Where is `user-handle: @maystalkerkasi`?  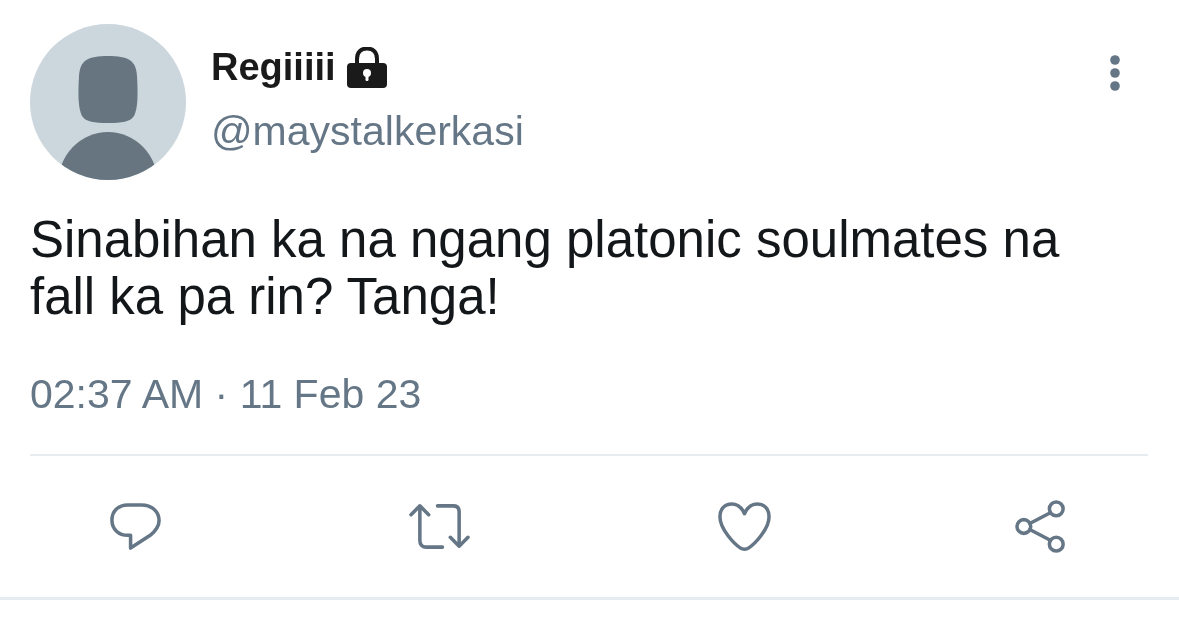
user-handle: @maystalkerkasi is located at coordinates (367, 131).